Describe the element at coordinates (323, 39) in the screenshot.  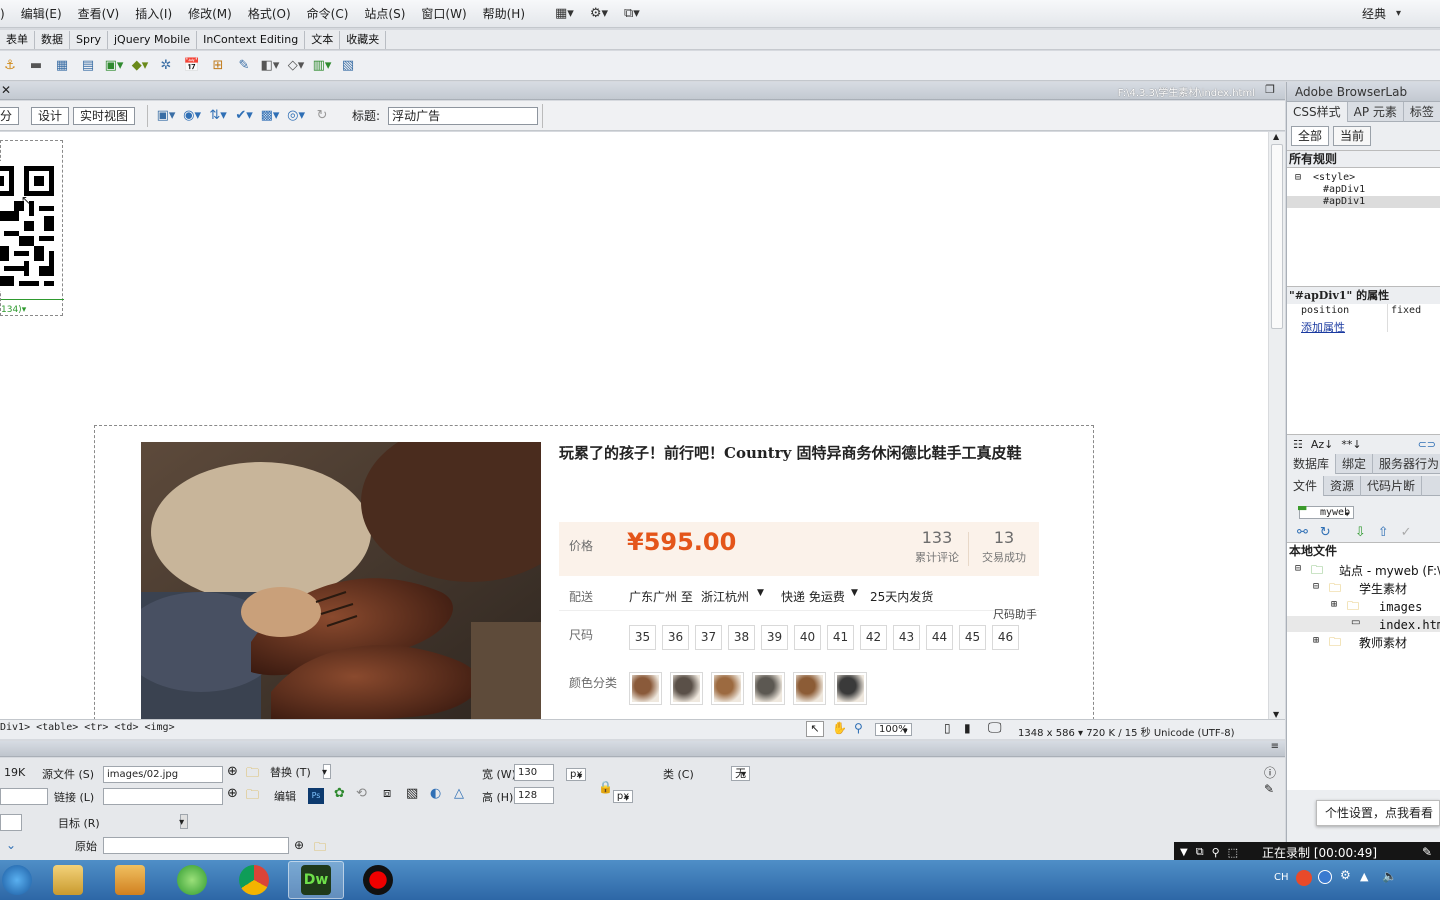
I see `tab-text: 文本` at that location.